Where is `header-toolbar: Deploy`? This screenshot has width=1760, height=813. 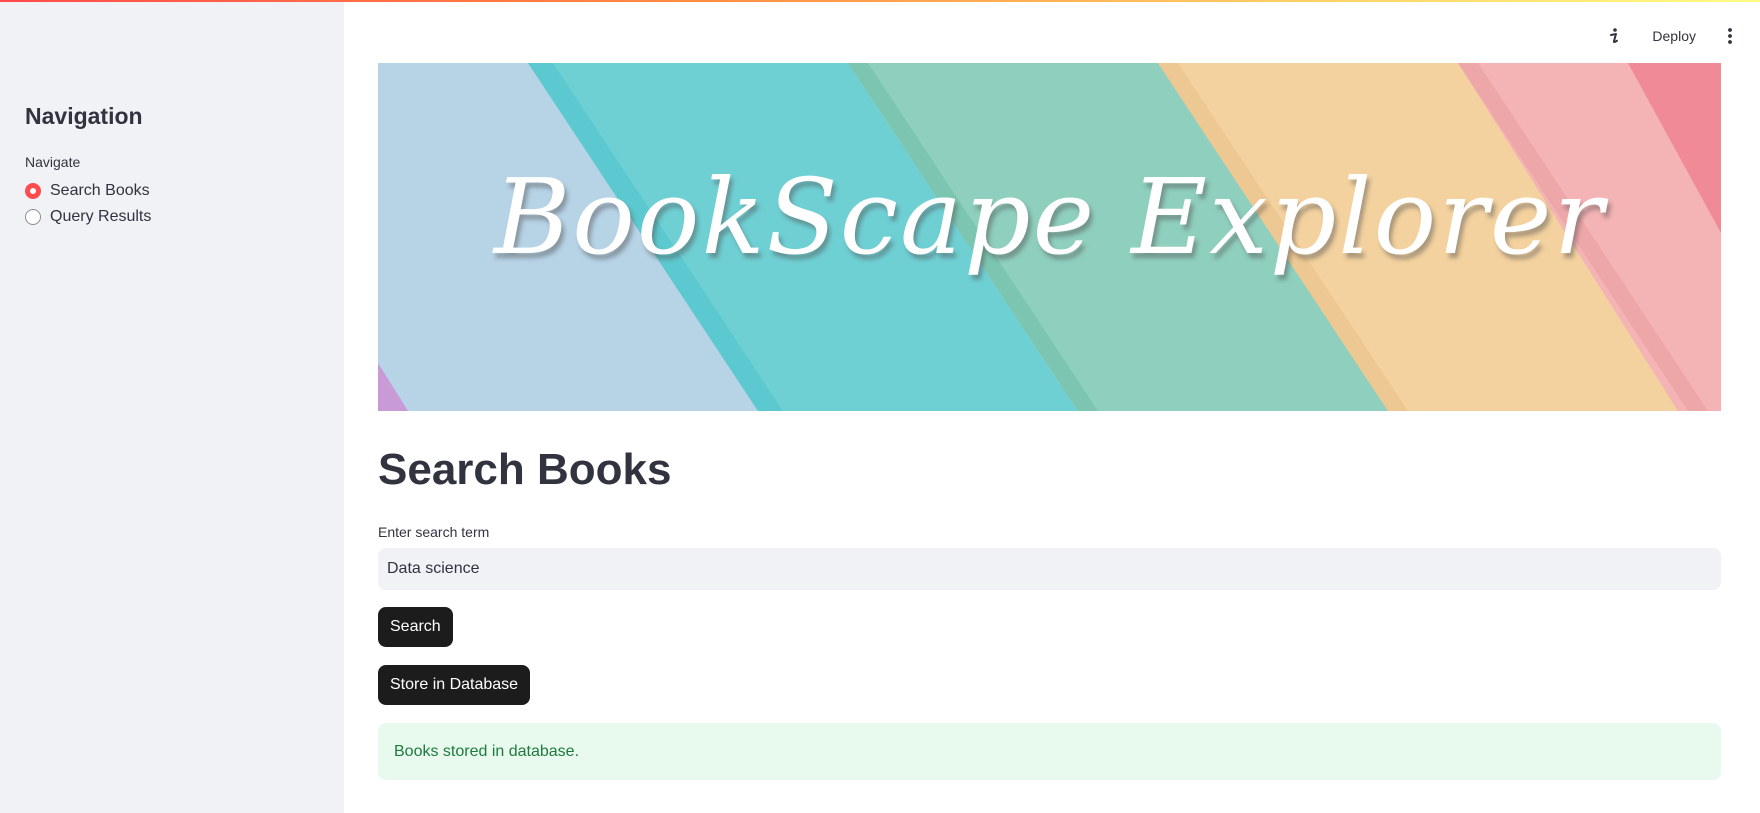 header-toolbar: Deploy is located at coordinates (1670, 36).